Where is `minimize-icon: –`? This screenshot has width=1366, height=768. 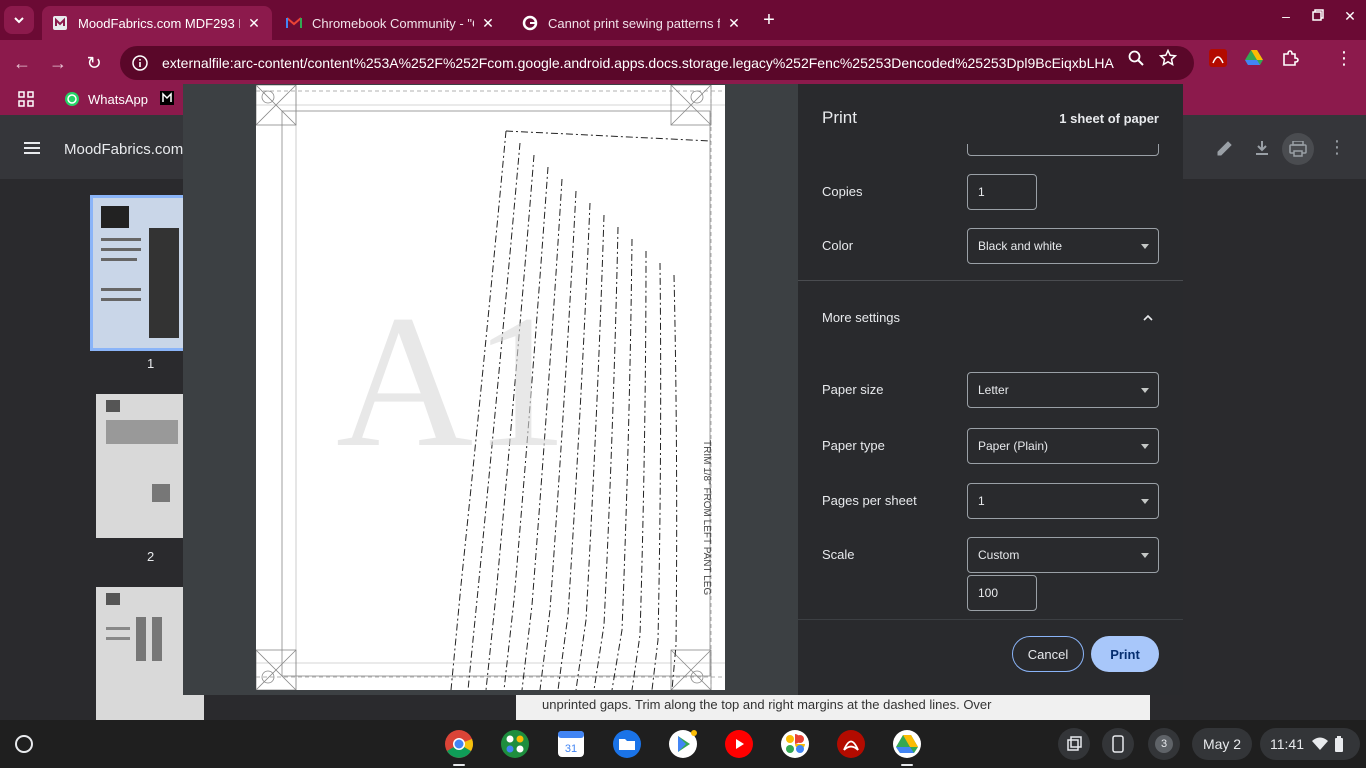 minimize-icon: – is located at coordinates (1286, 16).